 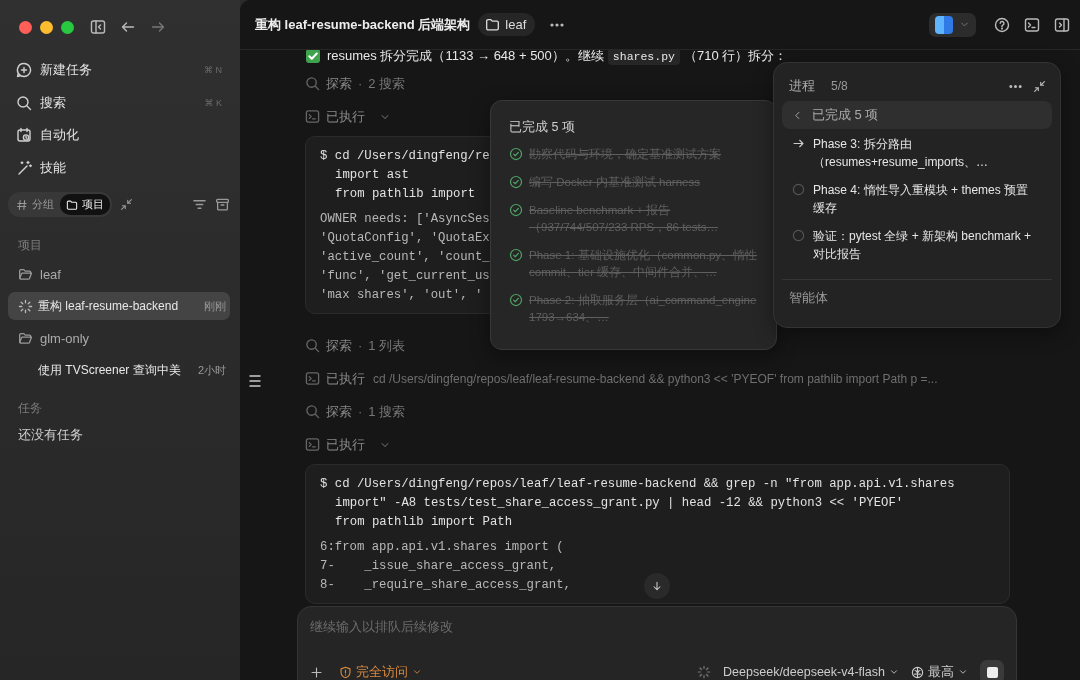 I want to click on command-line: import" -A8 tests/test_share_access_grant.py | head -12 && python3 << 'PYEOF', so click(x=619, y=503).